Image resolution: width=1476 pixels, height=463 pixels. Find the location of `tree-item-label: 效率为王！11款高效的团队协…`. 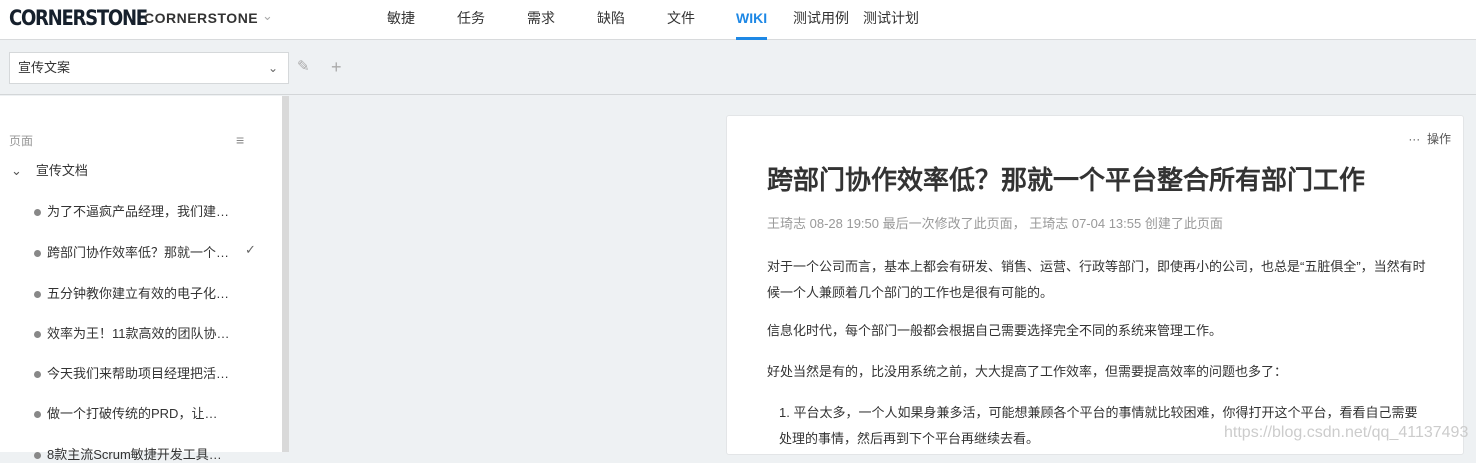

tree-item-label: 效率为王！11款高效的团队协… is located at coordinates (138, 333).